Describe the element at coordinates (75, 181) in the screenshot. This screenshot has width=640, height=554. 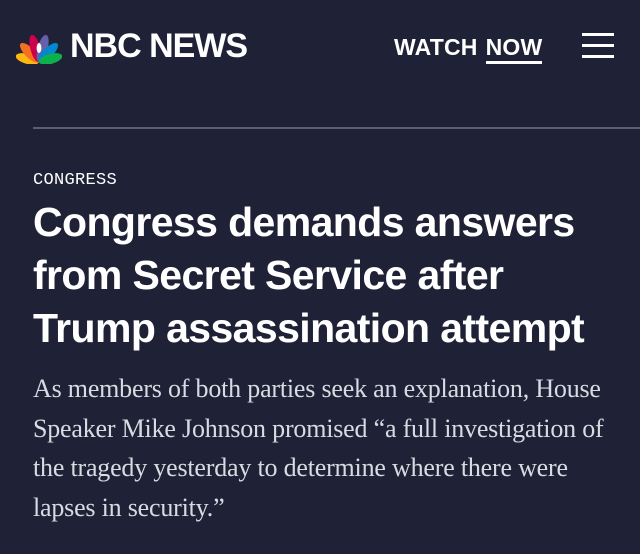
I see `category-label: CONGRESS` at that location.